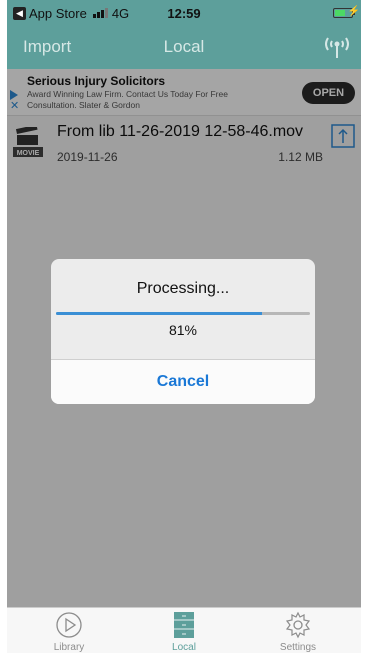  I want to click on tab-settings: Settings, so click(298, 630).